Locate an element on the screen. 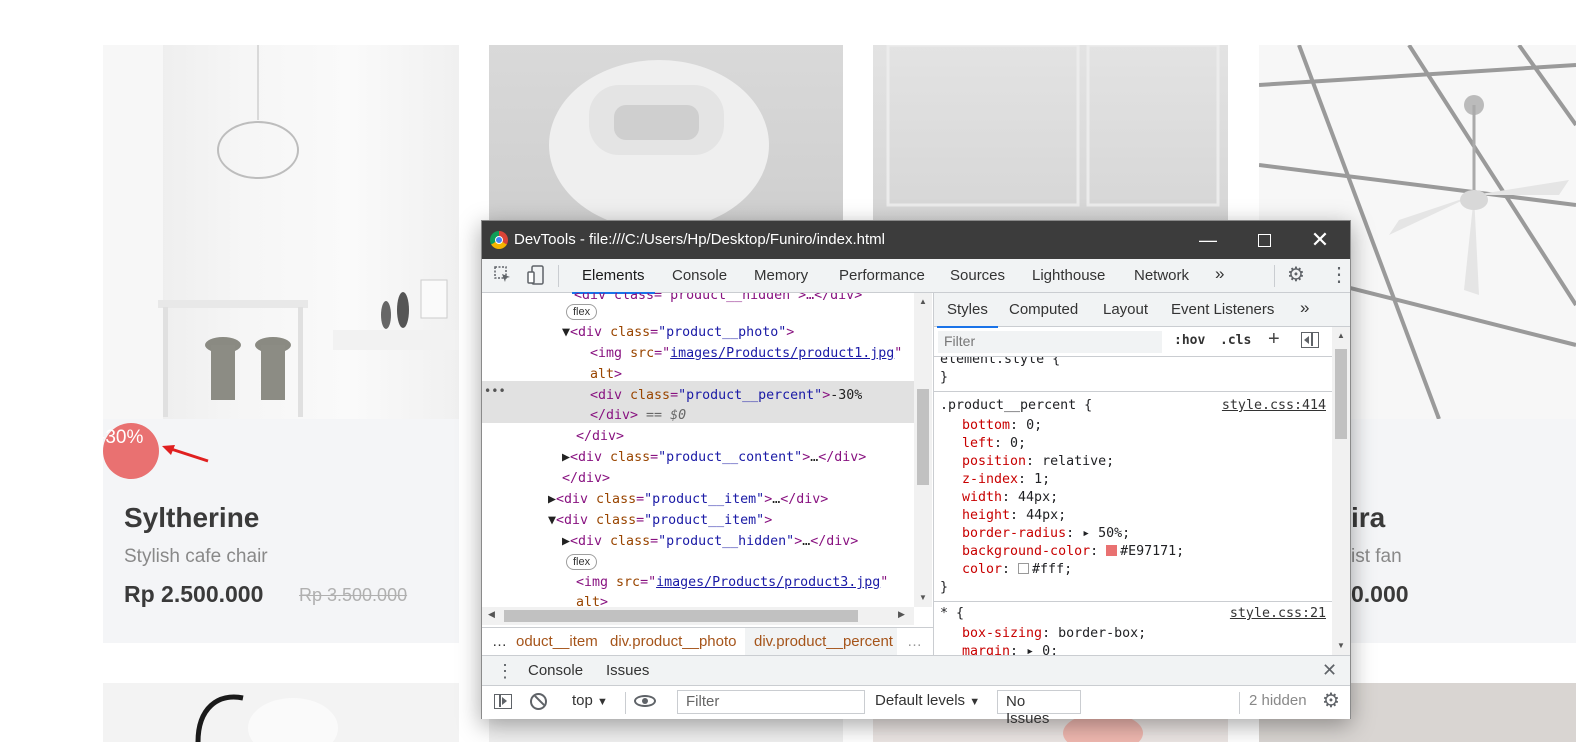  tab-console: Console is located at coordinates (699, 275).